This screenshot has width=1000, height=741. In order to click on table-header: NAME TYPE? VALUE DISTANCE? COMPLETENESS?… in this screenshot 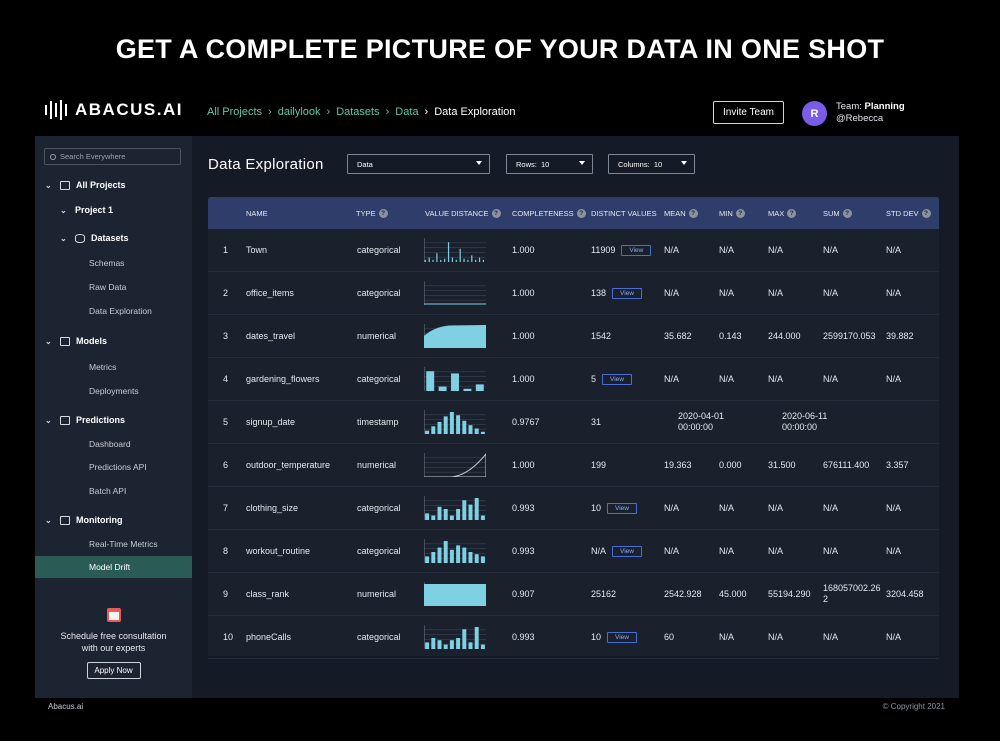, I will do `click(573, 213)`.